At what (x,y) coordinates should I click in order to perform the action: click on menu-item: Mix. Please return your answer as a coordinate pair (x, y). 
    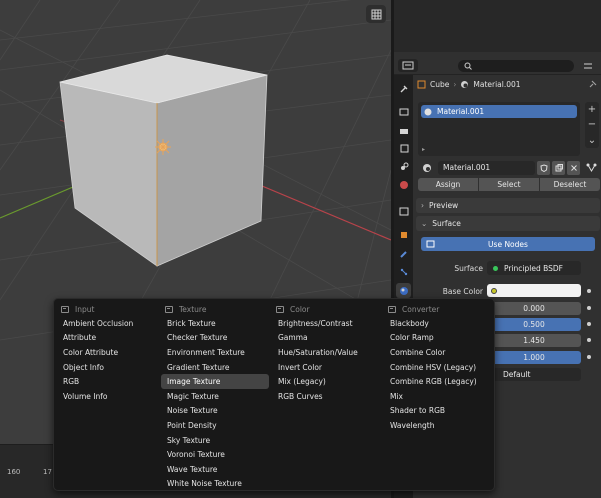
    Looking at the image, I should click on (438, 396).